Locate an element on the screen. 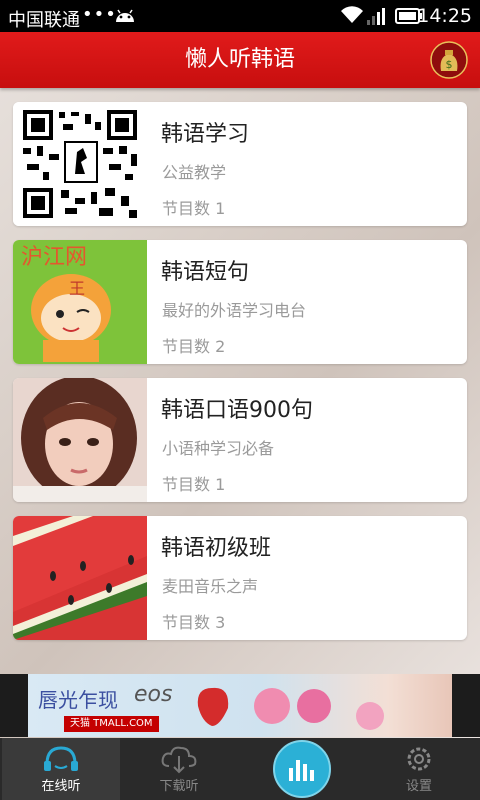 The height and width of the screenshot is (800, 480). tab-label: 设置 is located at coordinates (418, 786).